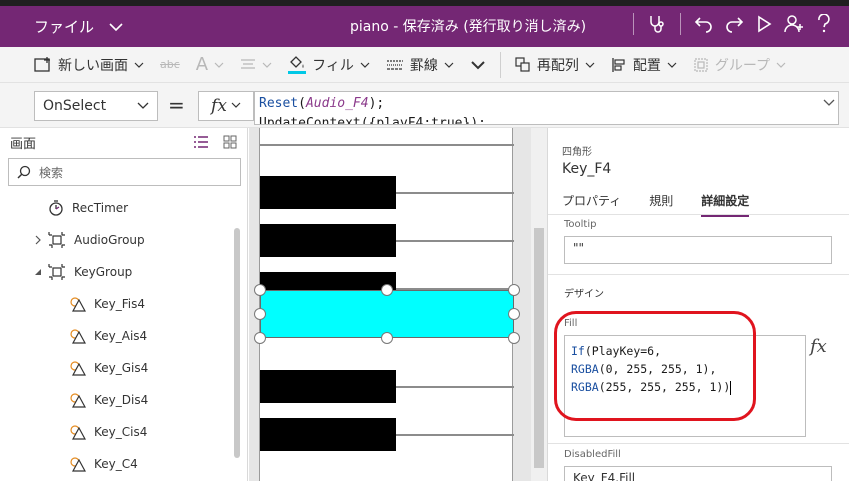 Image resolution: width=849 pixels, height=481 pixels. Describe the element at coordinates (704, 24) in the screenshot. I see `undo-icon` at that location.